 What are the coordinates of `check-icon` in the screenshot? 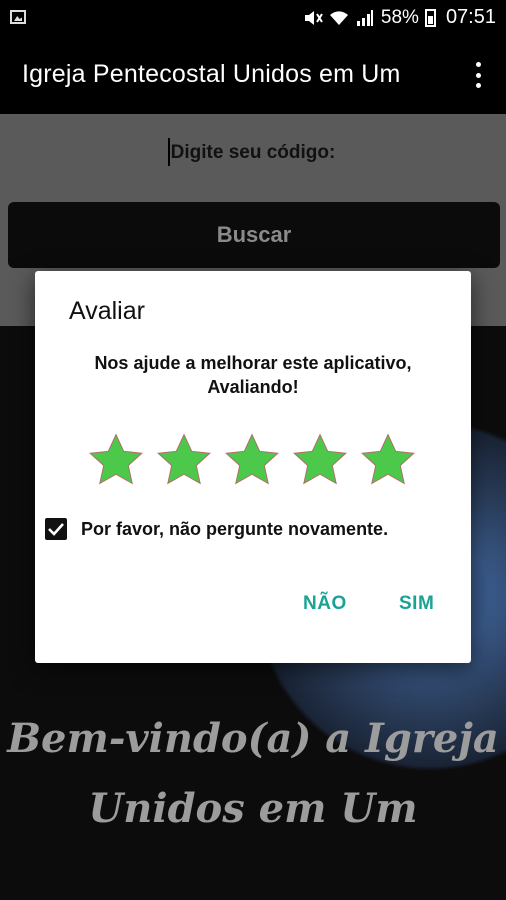 It's located at (56, 529).